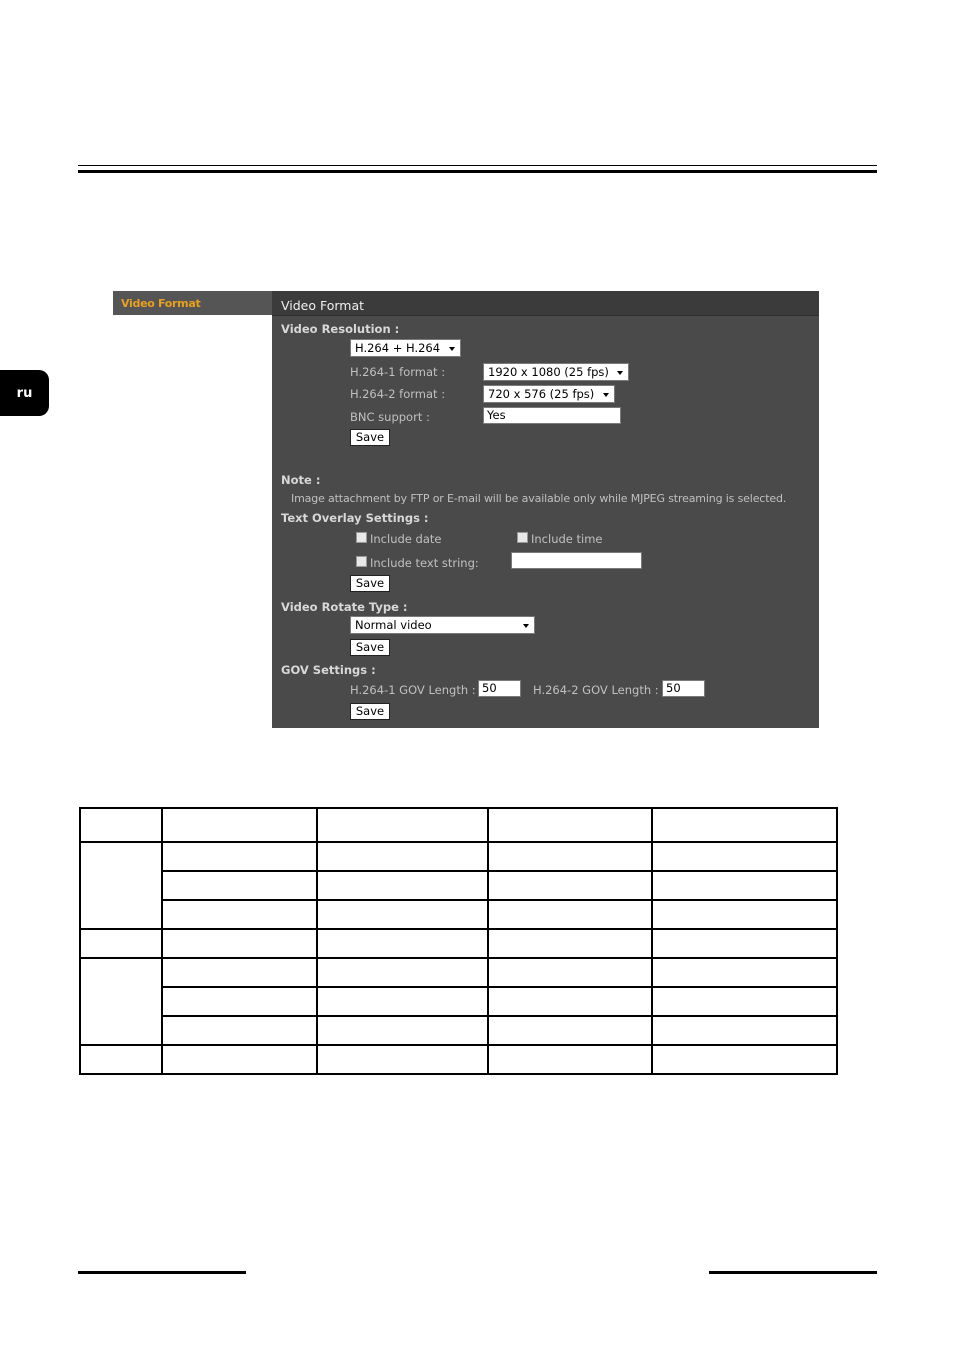 The height and width of the screenshot is (1350, 954). I want to click on panel-title: Video Format, so click(323, 305).